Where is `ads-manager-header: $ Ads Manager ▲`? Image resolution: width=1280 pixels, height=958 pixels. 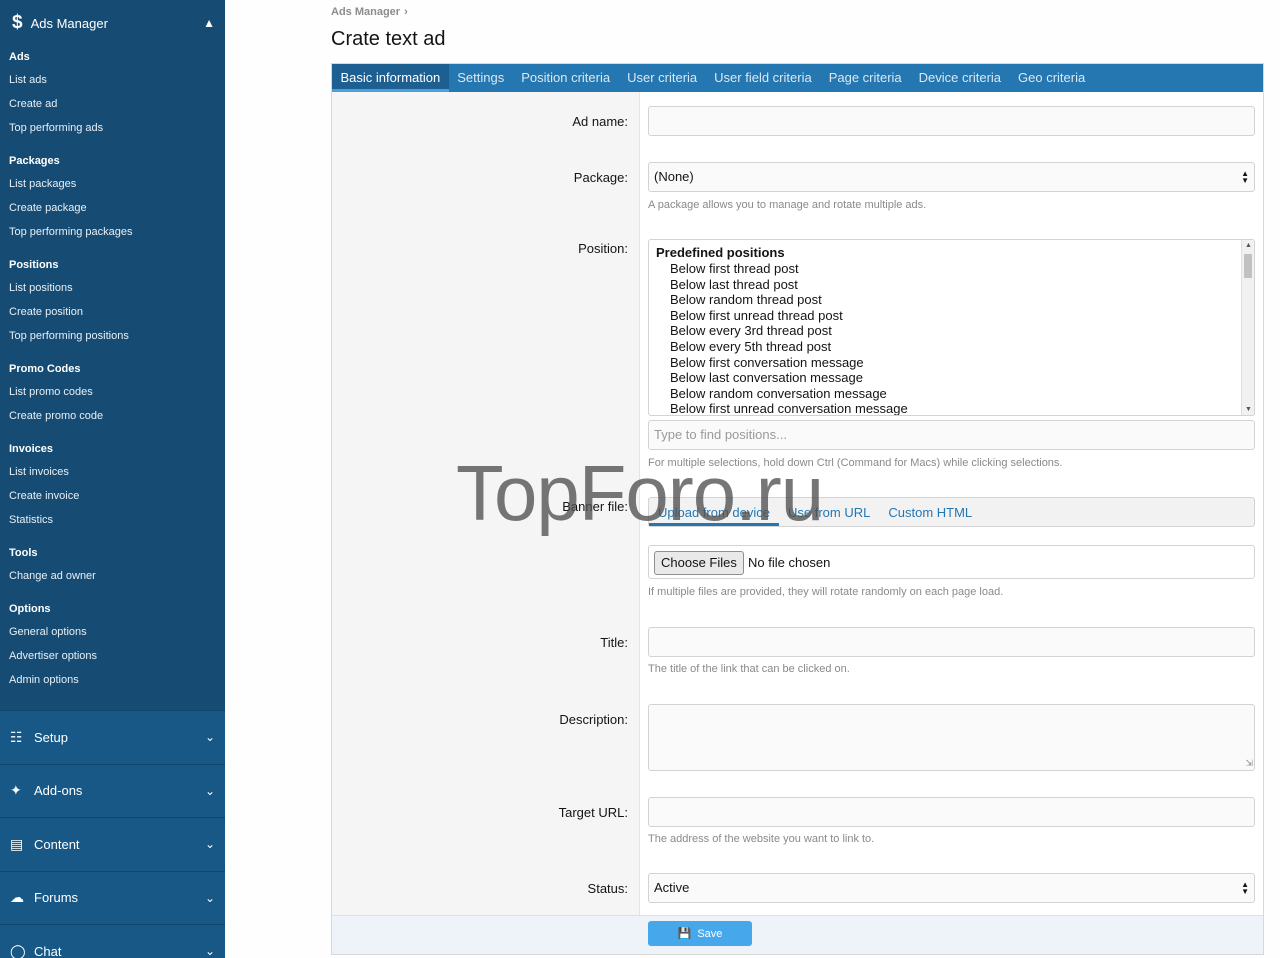
ads-manager-header: $ Ads Manager ▲ is located at coordinates (112, 23).